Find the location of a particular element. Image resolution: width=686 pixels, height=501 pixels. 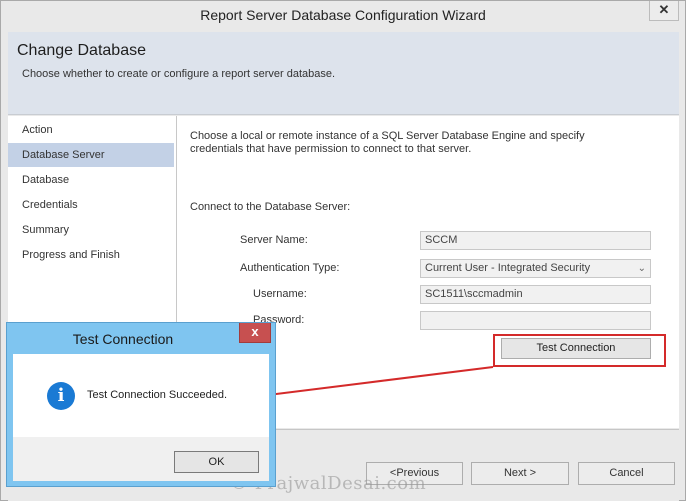

info-icon: i is located at coordinates (61, 396).